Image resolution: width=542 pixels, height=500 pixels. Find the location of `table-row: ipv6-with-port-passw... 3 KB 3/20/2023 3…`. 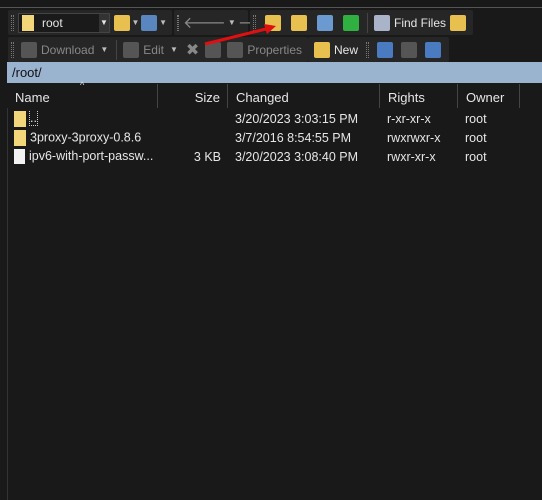

table-row: ipv6-with-port-passw... 3 KB 3/20/2023 3… is located at coordinates (274, 156).